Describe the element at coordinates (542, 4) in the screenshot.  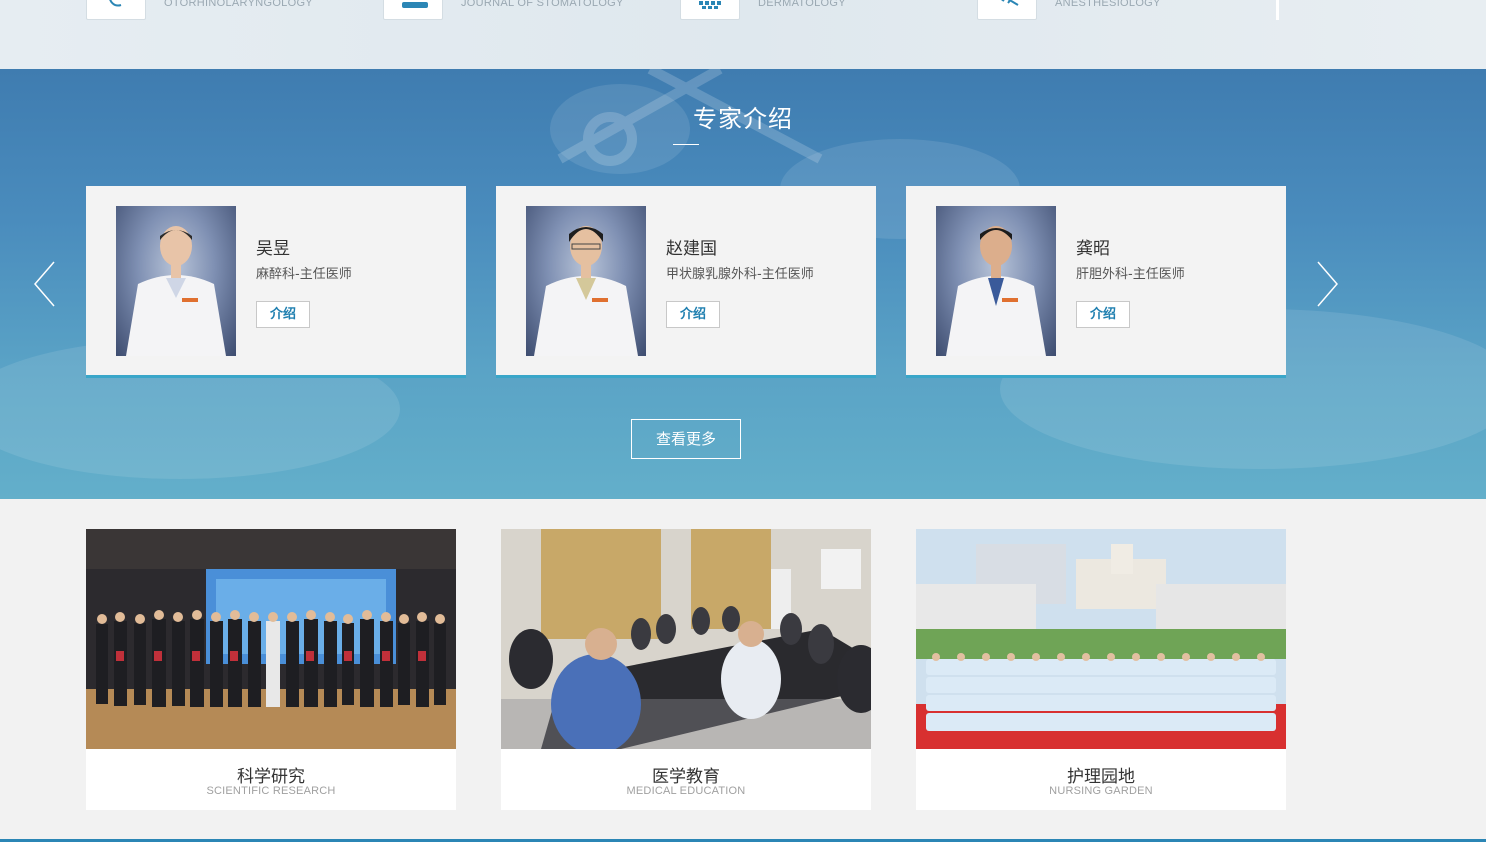
I see `department-name: JOURNAL OF STOMATOLOGY` at that location.